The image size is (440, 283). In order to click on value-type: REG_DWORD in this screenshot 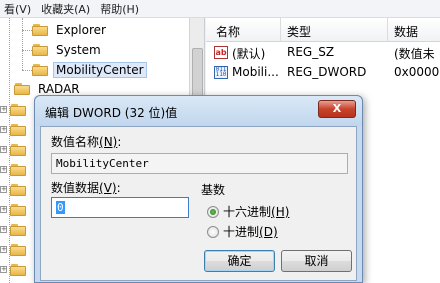, I will do `click(327, 72)`.